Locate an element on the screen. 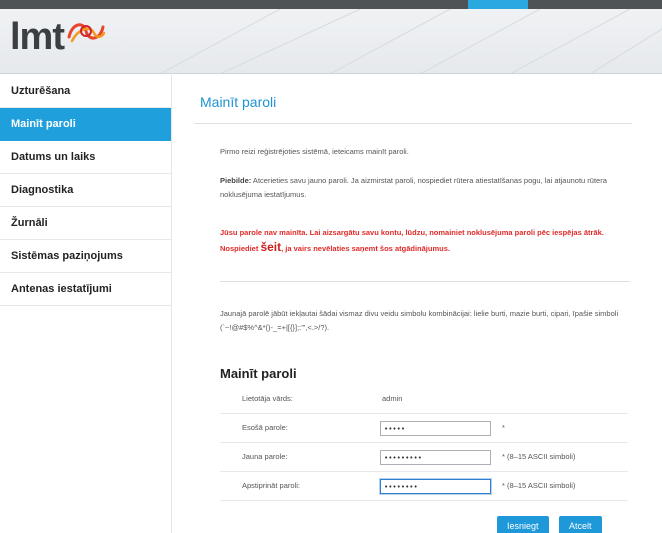 The image size is (662, 533). logo-mark-icon is located at coordinates (86, 33).